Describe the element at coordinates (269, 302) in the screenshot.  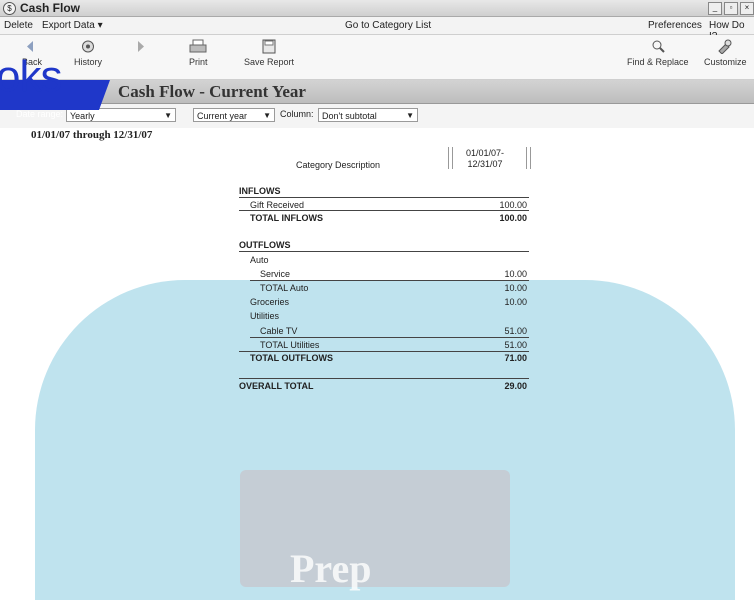
I see `row-groceries: Groceries` at that location.